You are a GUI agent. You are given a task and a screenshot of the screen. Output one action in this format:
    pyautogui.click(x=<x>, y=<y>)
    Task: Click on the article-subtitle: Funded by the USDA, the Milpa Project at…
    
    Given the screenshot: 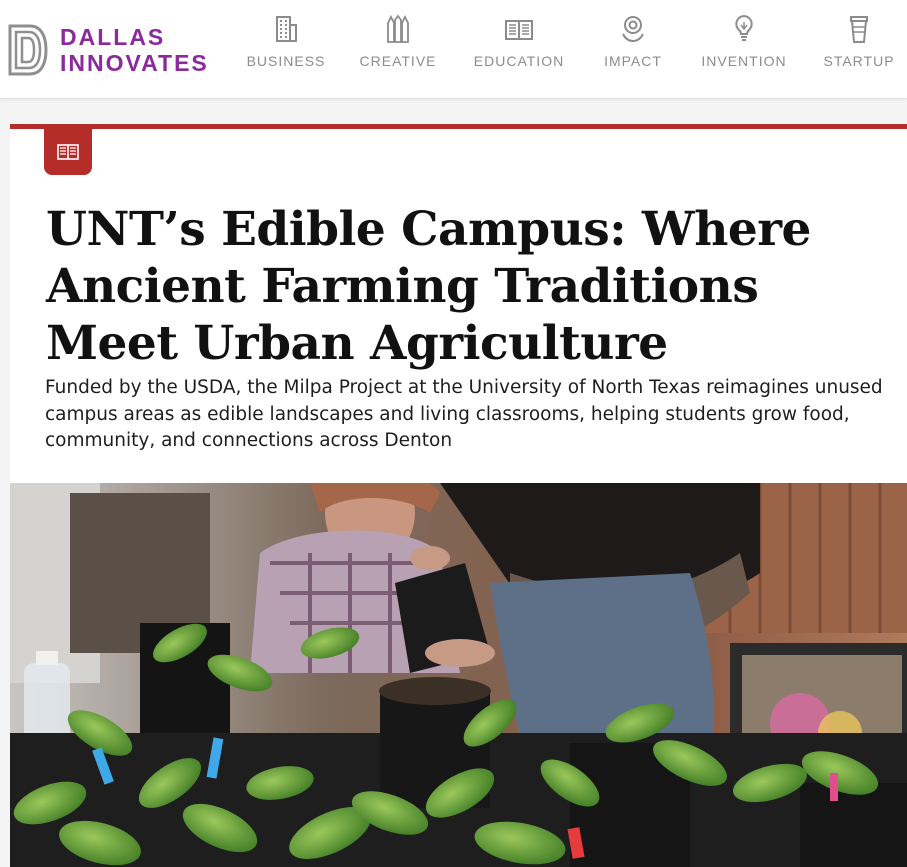 What is the action you would take?
    pyautogui.click(x=464, y=414)
    